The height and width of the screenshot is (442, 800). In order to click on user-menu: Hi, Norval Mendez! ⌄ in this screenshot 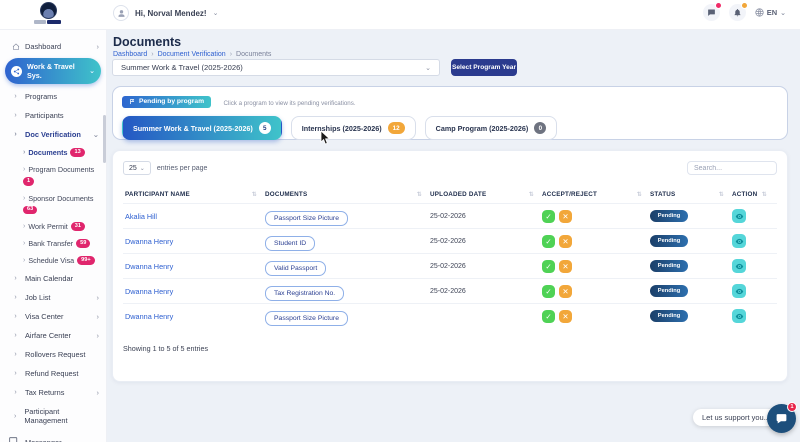, I will do `click(165, 13)`.